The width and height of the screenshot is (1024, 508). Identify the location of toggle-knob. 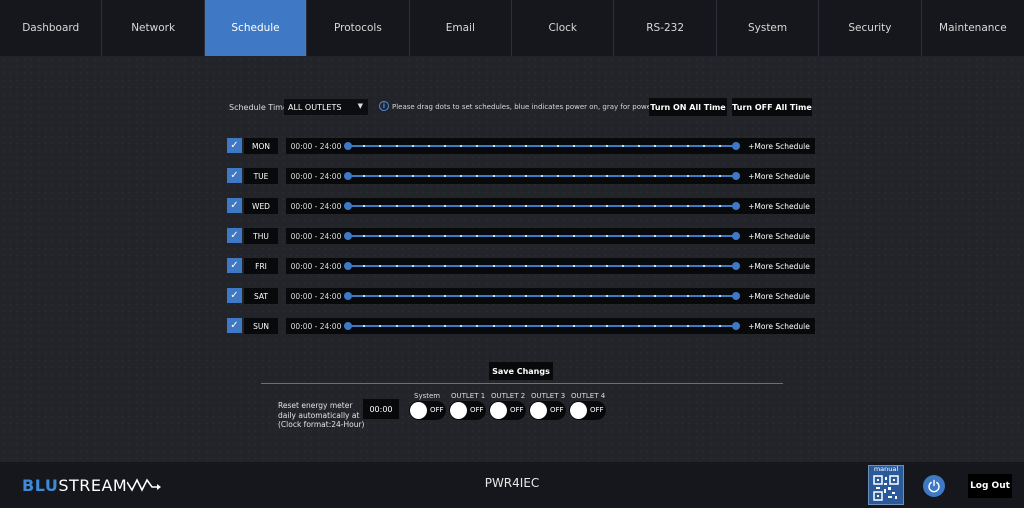
(538, 410).